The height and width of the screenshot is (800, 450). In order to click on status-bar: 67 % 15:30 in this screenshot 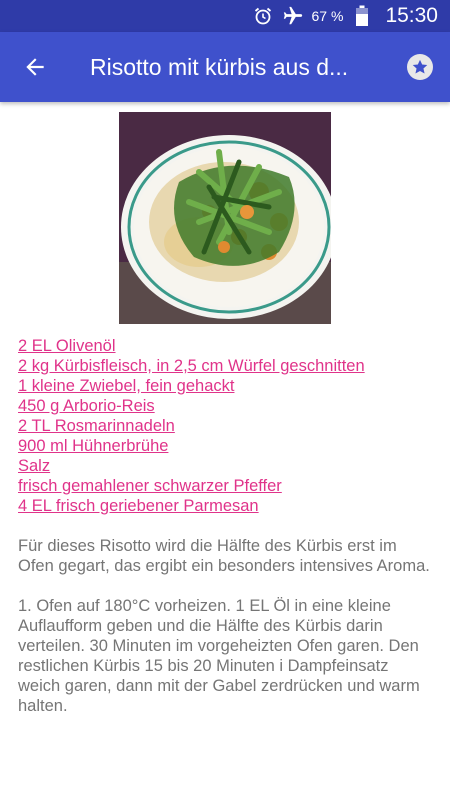, I will do `click(225, 16)`.